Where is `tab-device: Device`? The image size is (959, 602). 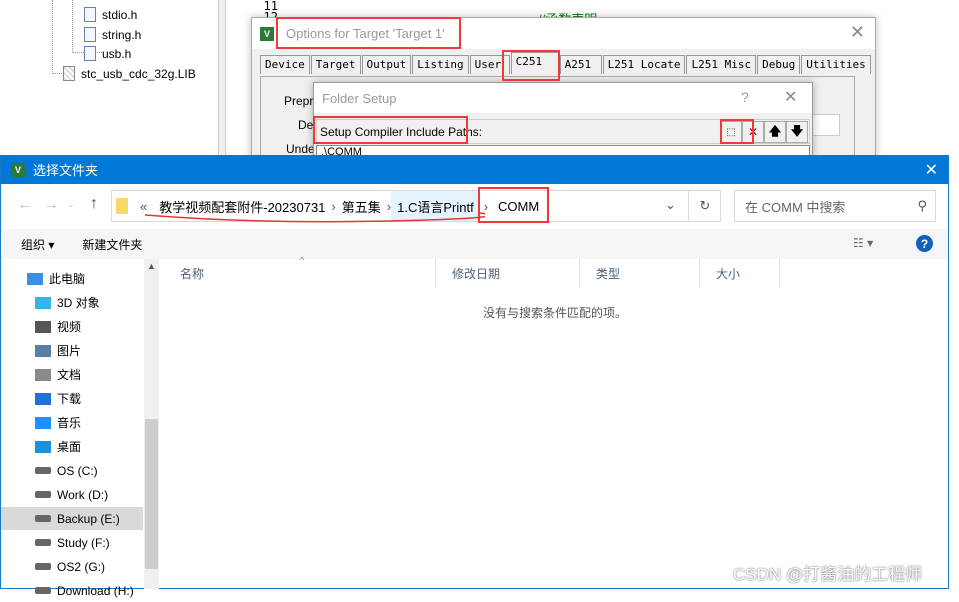
tab-device: Device is located at coordinates (285, 64).